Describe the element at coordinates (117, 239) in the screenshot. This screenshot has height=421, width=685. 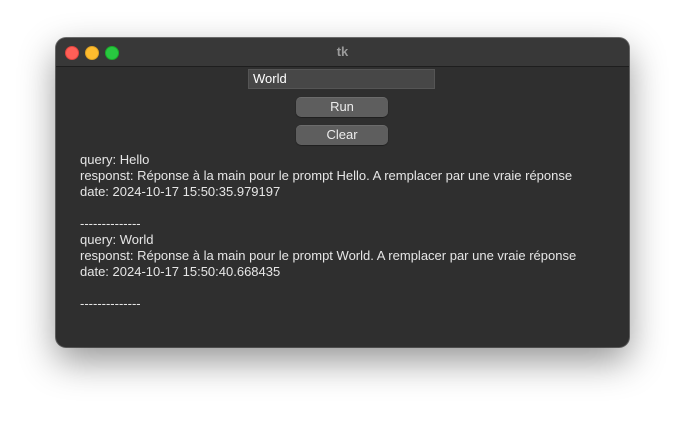
I see `output-line: query: World` at that location.